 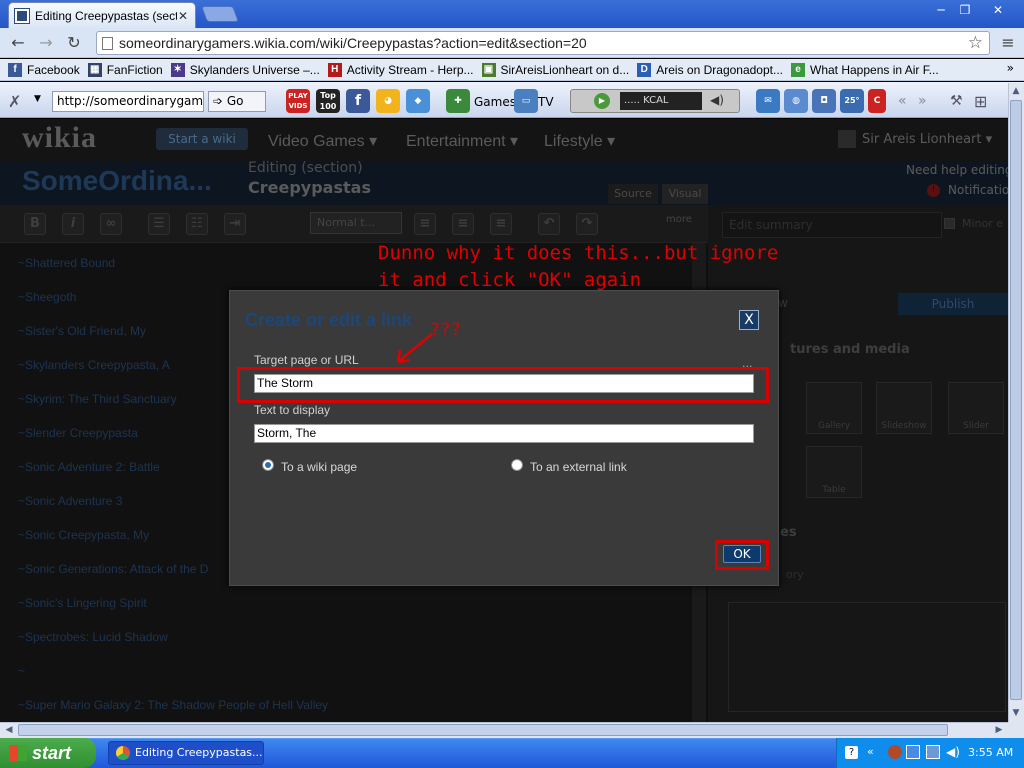 What do you see at coordinates (197, 224) in the screenshot?
I see `numbered-list-icon: ☷` at bounding box center [197, 224].